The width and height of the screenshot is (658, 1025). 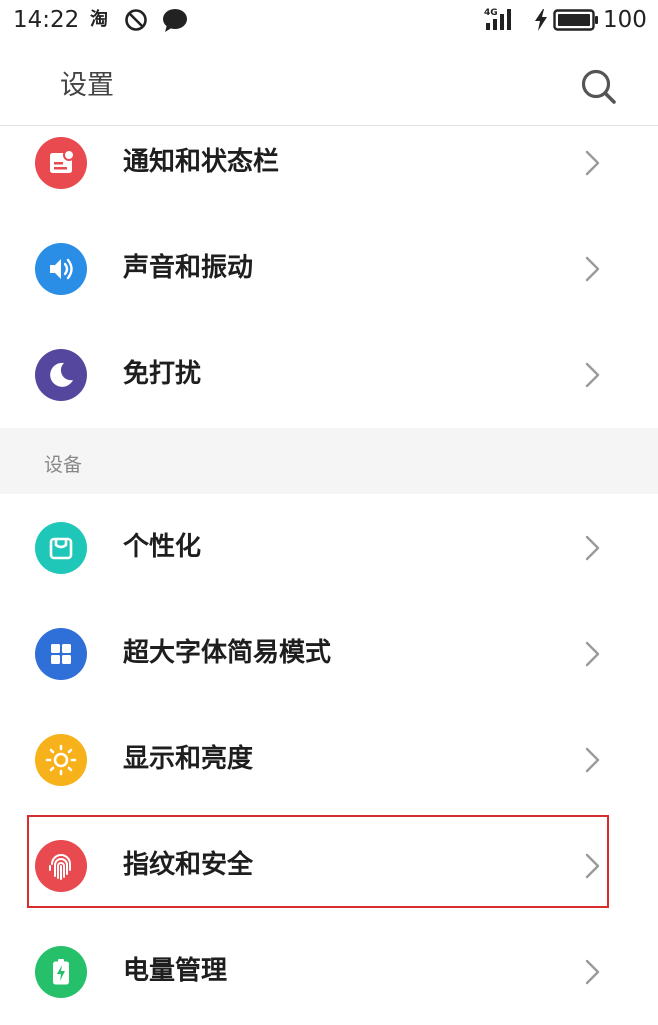 I want to click on status-time: 14:22, so click(x=46, y=20).